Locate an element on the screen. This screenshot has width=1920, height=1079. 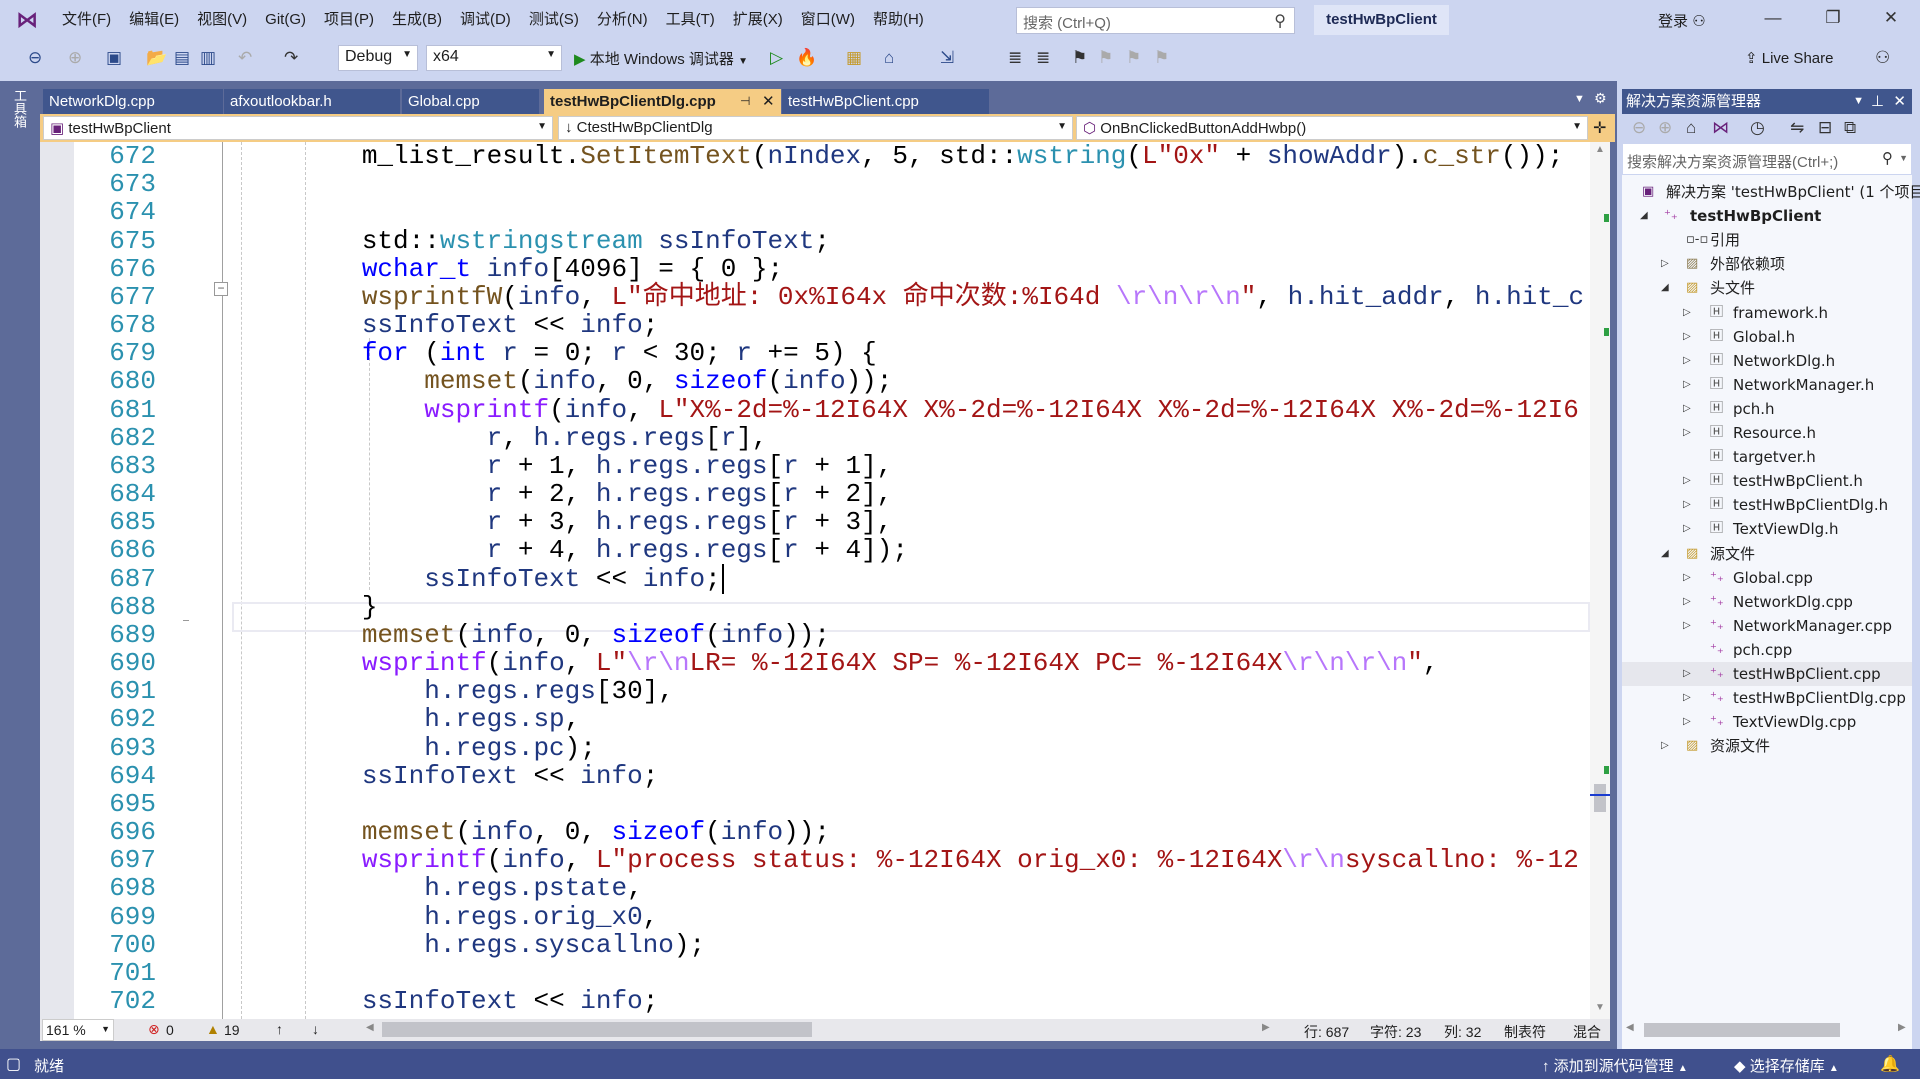
menu-item: 帮助(H) is located at coordinates (898, 20).